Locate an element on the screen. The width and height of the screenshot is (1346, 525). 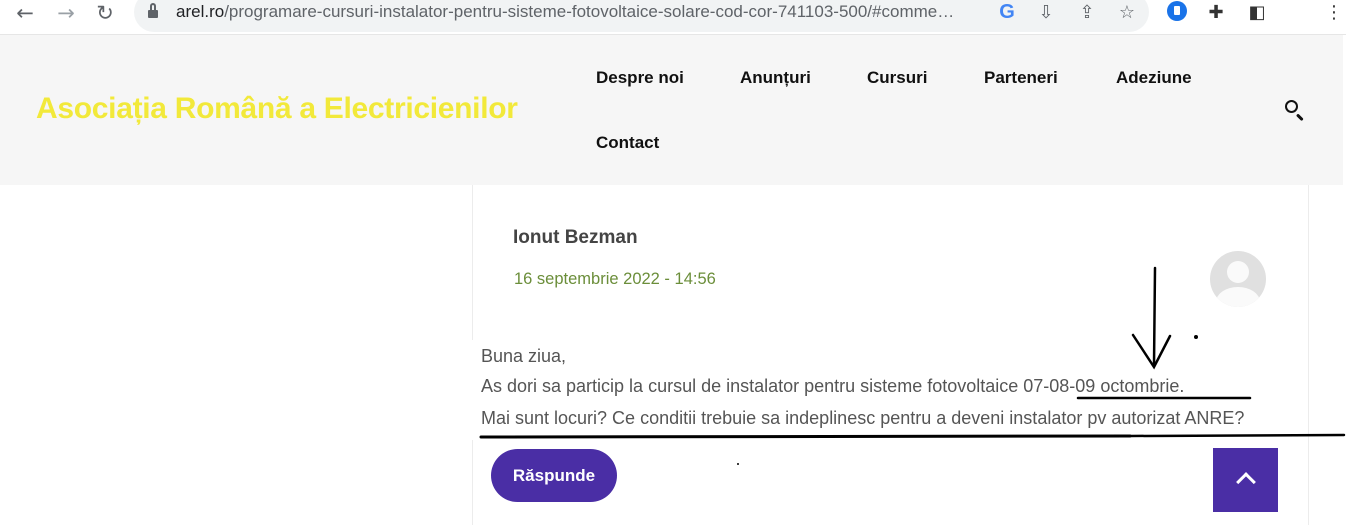
comment-date: 16 septembrie 2022 - 14:56 is located at coordinates (615, 279).